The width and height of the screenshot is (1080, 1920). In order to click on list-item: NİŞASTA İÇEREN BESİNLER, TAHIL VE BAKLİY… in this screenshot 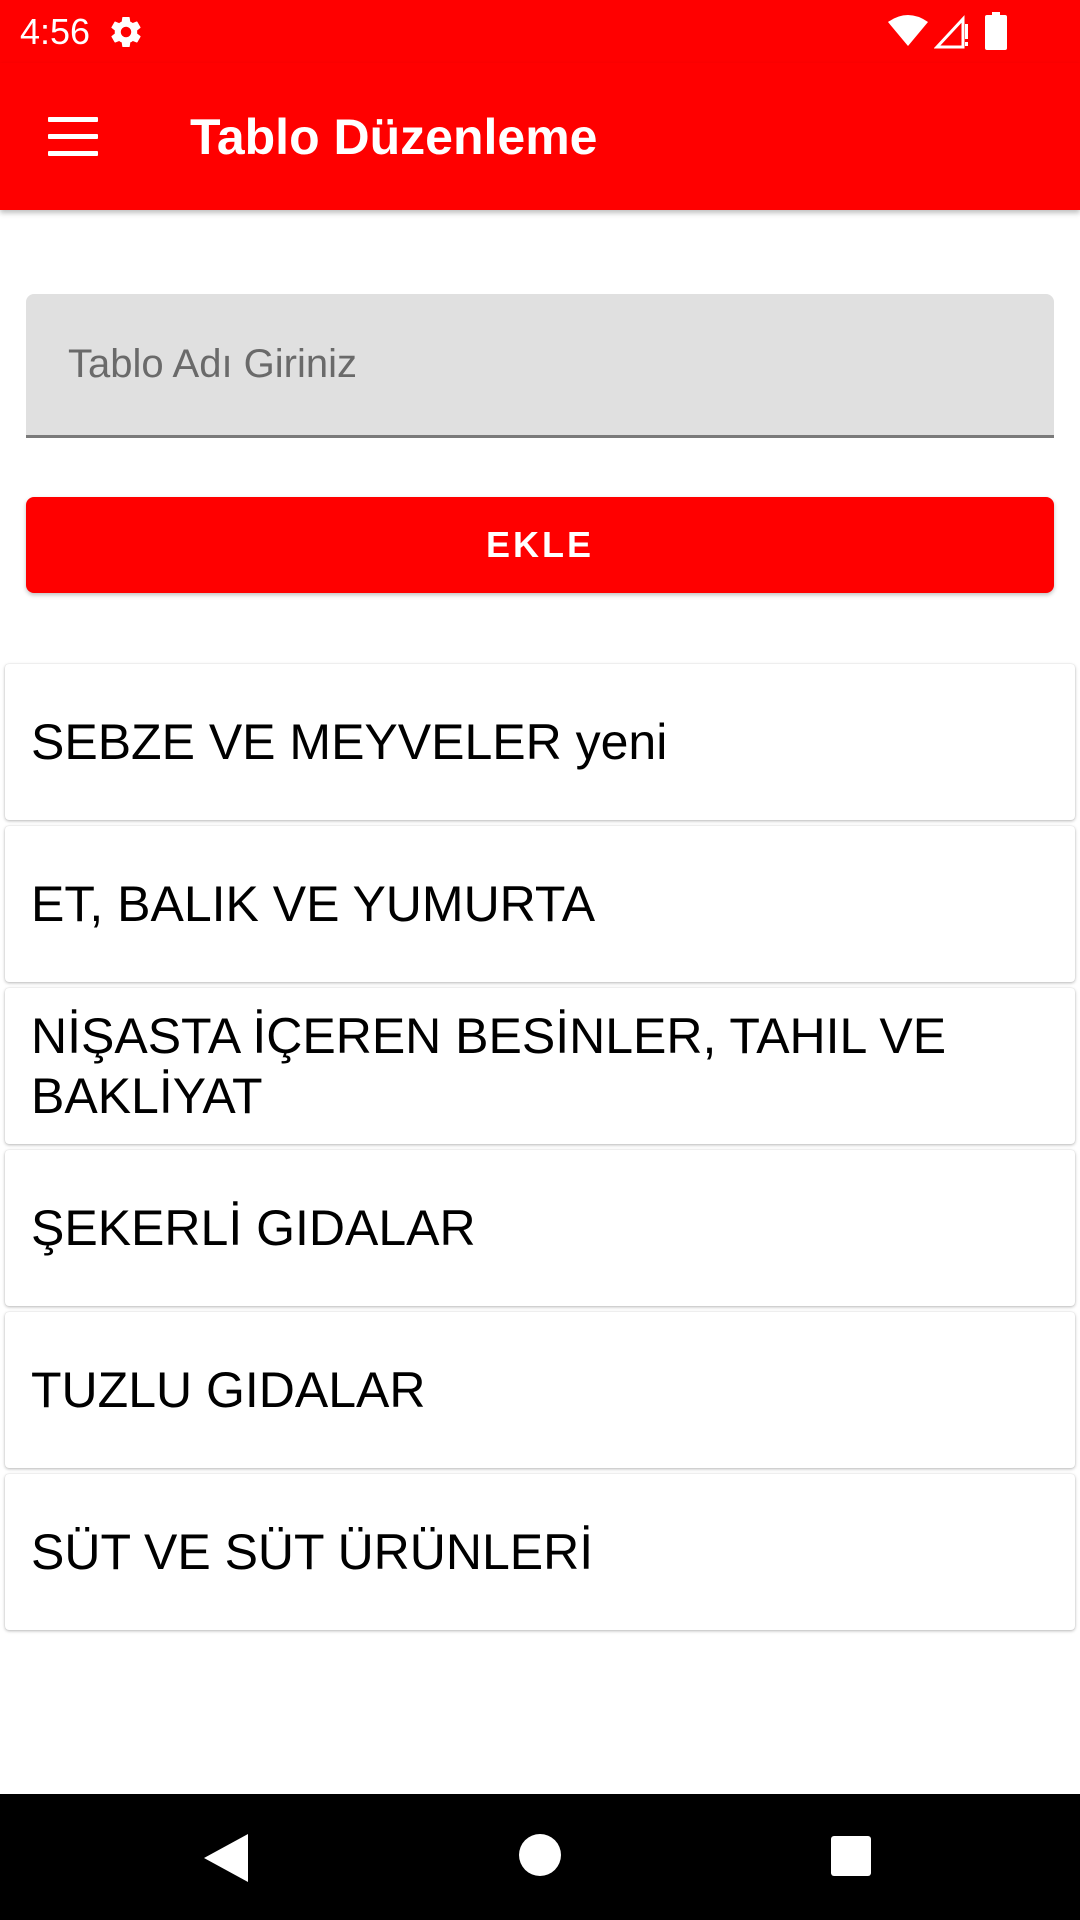, I will do `click(540, 1066)`.